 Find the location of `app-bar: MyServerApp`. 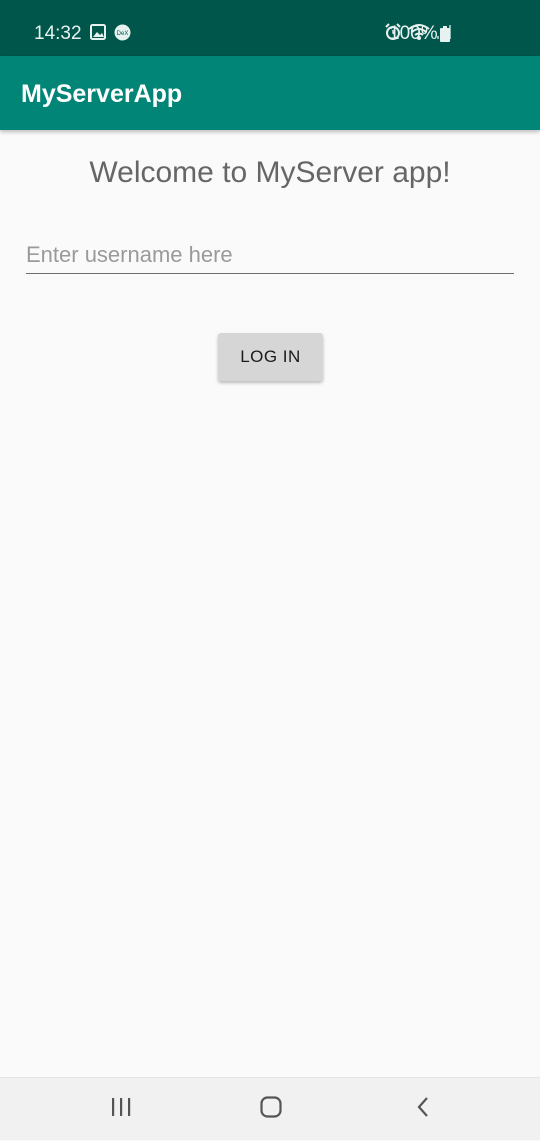

app-bar: MyServerApp is located at coordinates (270, 93).